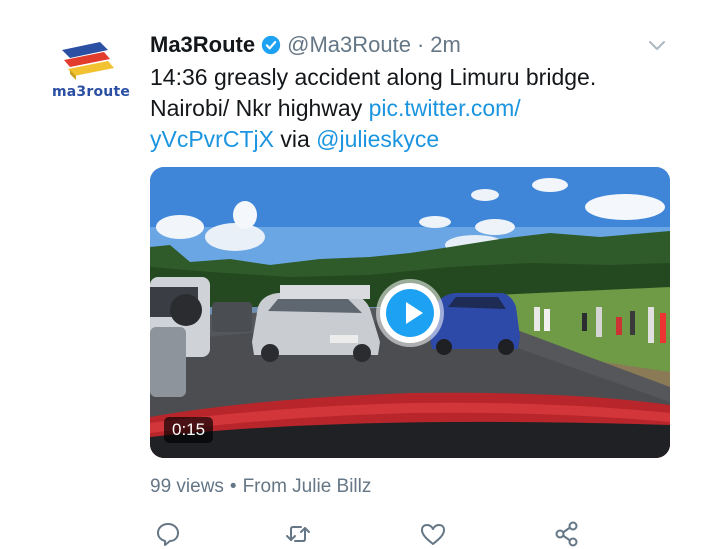  What do you see at coordinates (307, 486) in the screenshot?
I see `video-source: From Julie Billz` at bounding box center [307, 486].